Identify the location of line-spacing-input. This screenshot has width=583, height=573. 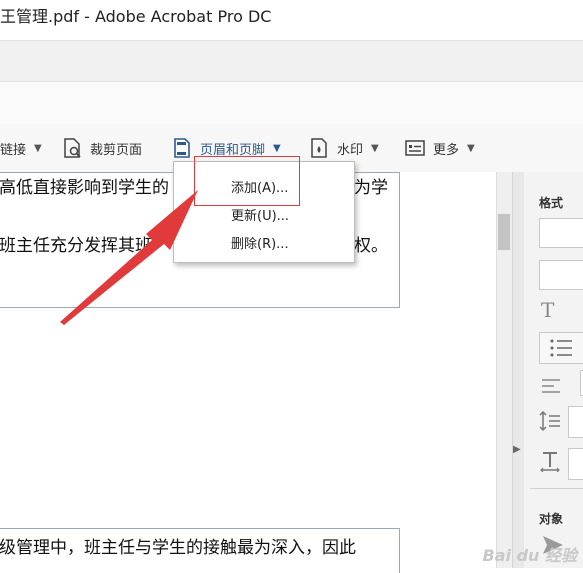
(575, 422).